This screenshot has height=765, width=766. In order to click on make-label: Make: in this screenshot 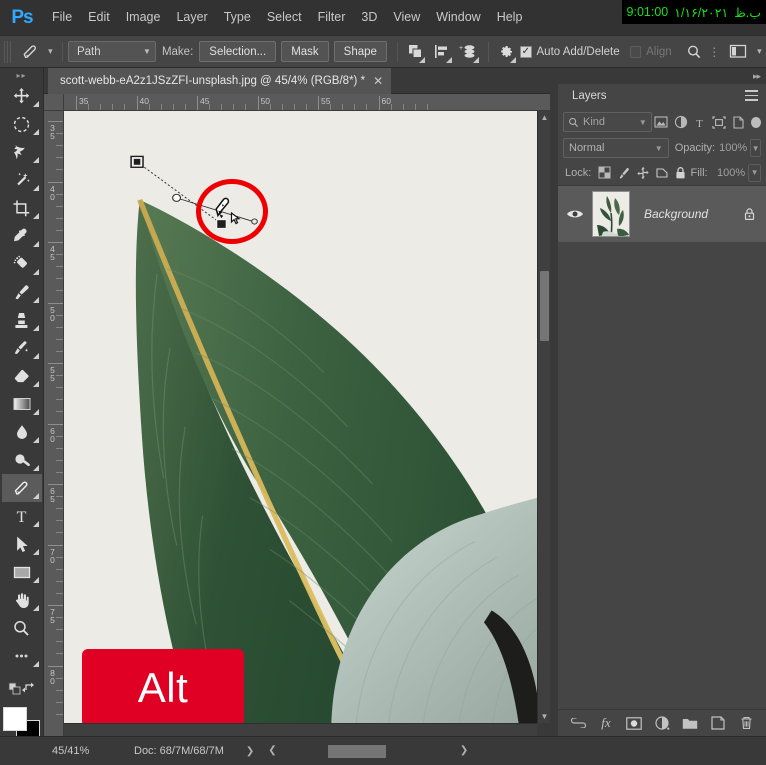, I will do `click(177, 51)`.